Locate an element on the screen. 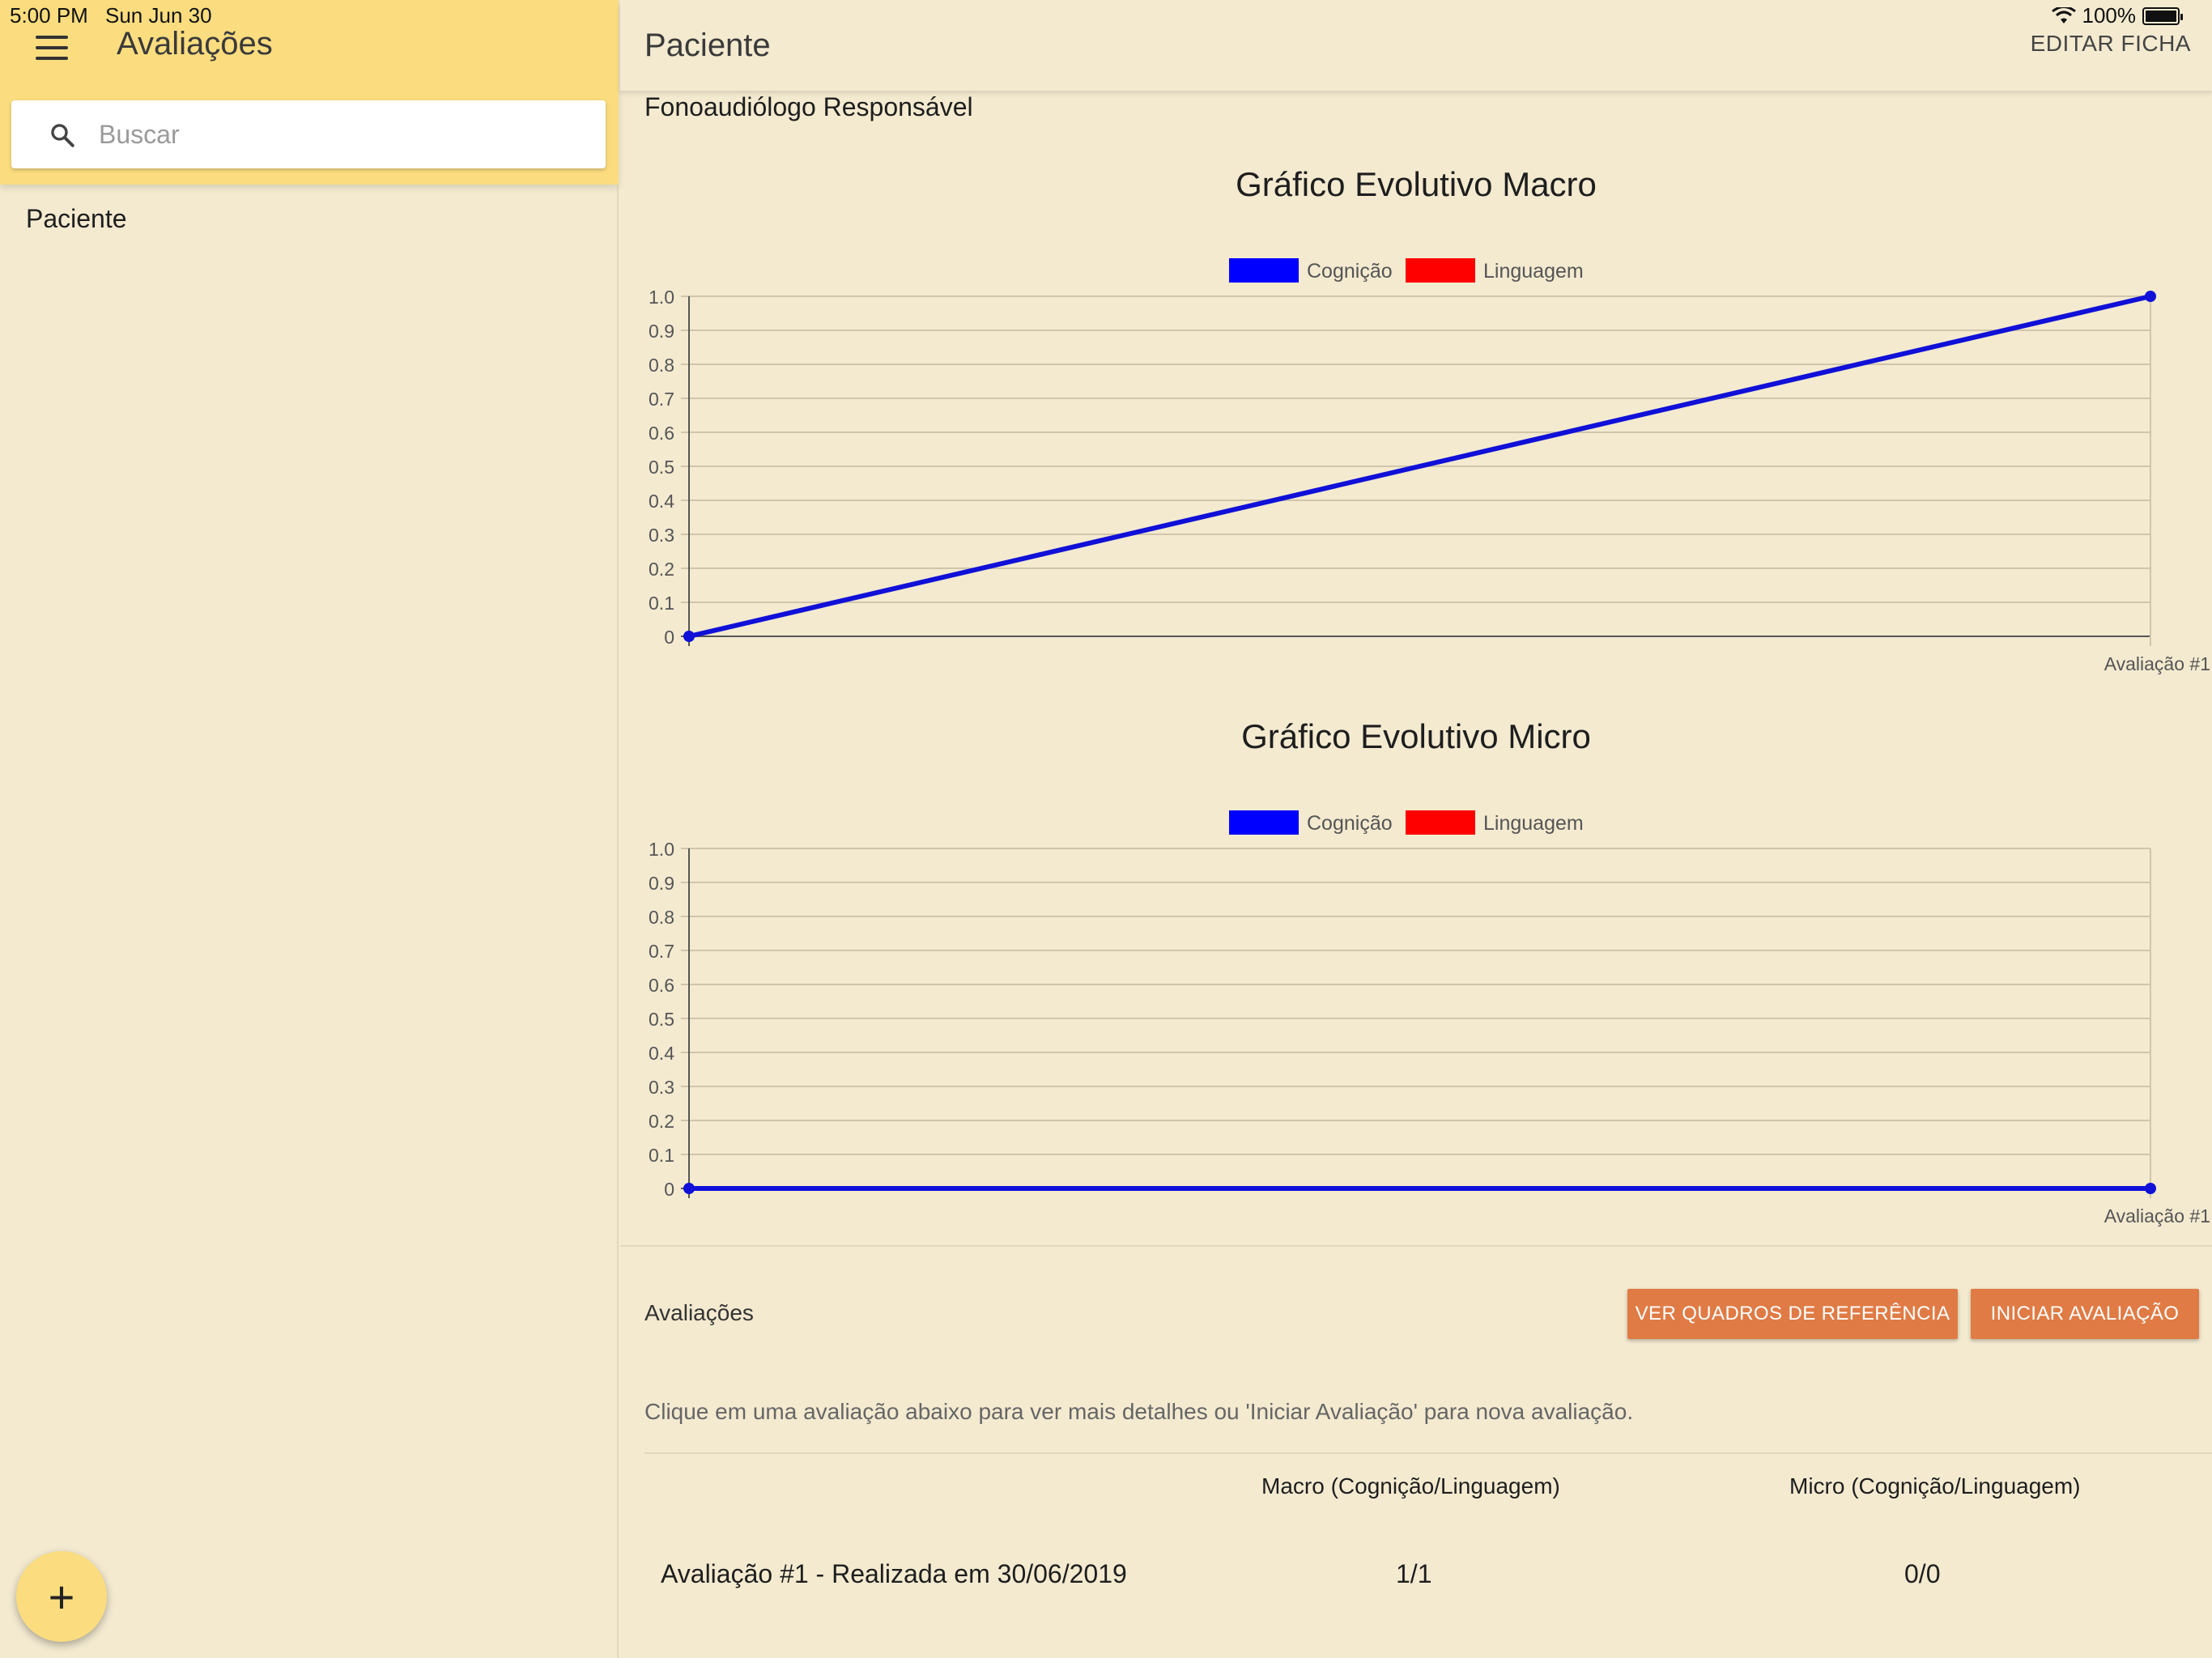 This screenshot has height=1658, width=2212. main-header: Paciente 100% EDITAR FICHA is located at coordinates (1416, 45).